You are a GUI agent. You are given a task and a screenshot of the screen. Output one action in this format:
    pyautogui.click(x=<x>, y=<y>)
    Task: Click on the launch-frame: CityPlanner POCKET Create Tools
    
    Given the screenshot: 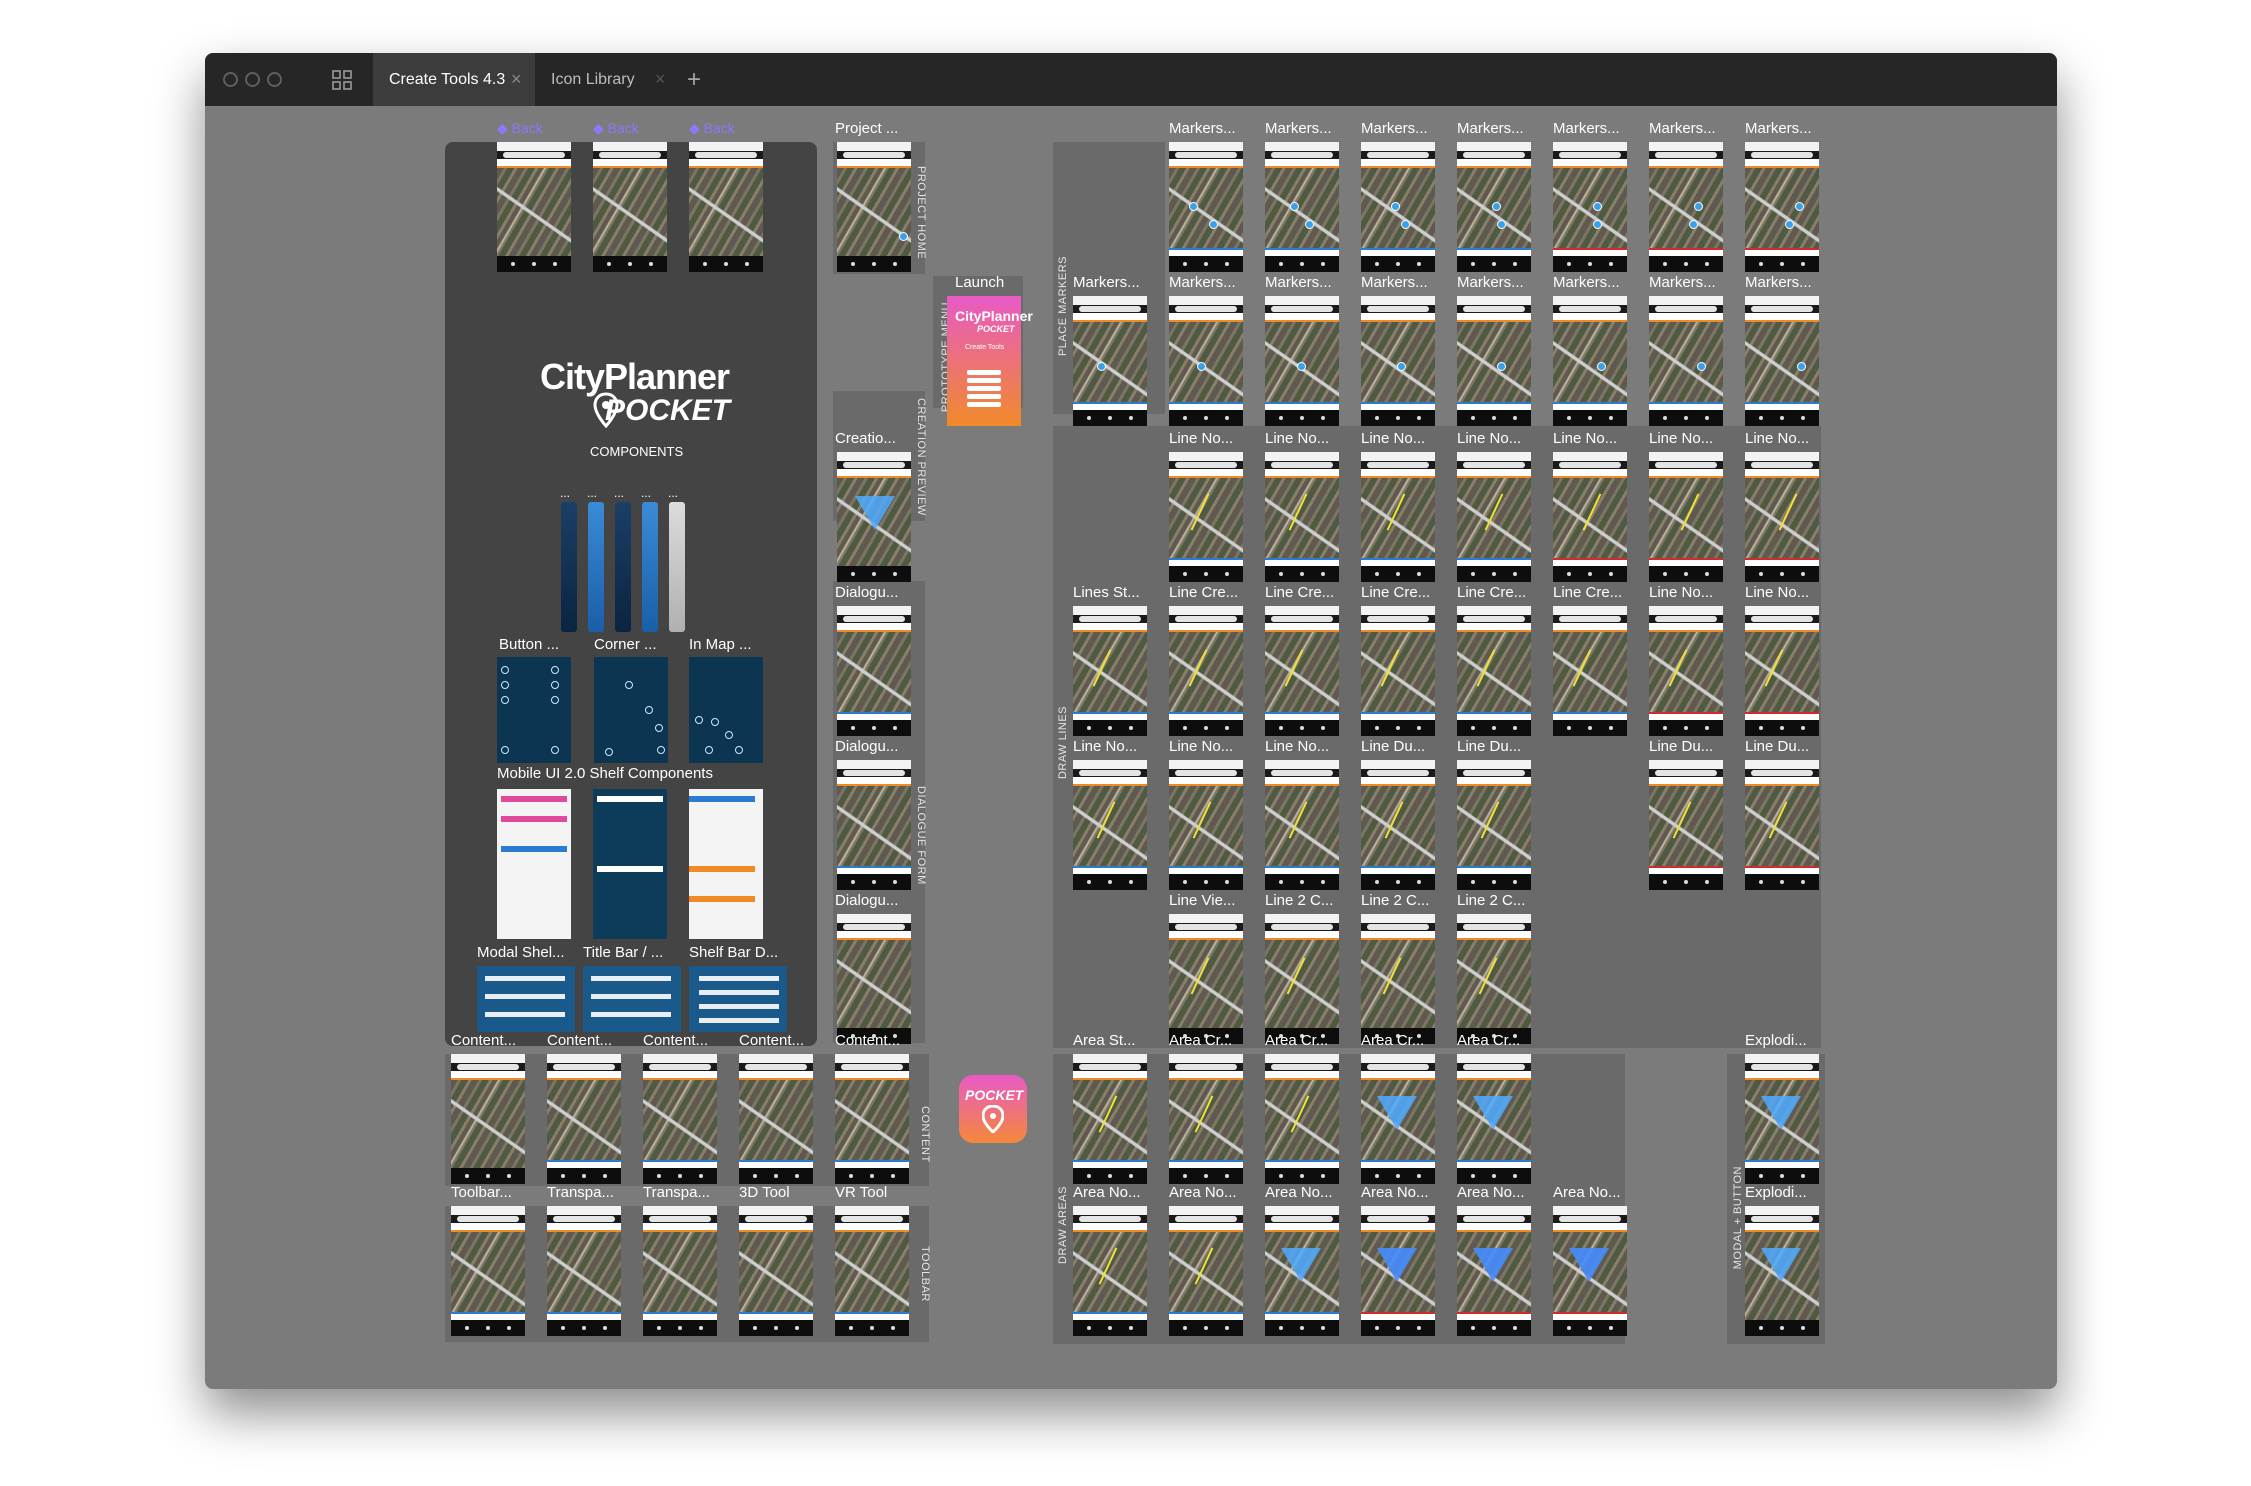 What is the action you would take?
    pyautogui.click(x=990, y=361)
    